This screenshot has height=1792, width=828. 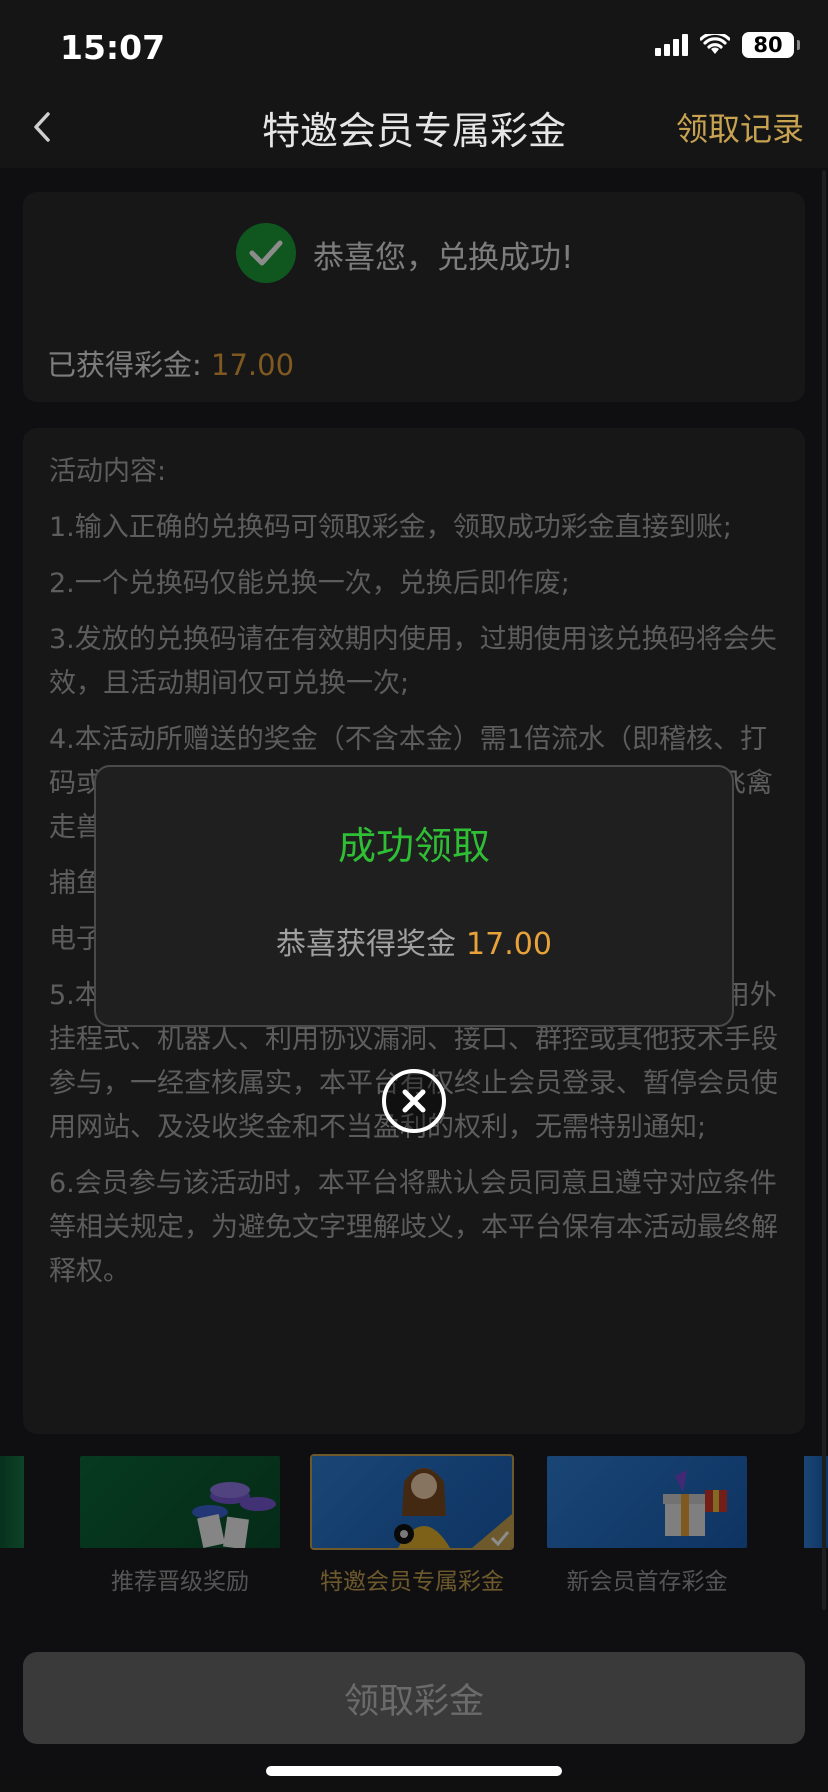 I want to click on battery-icon: 80, so click(x=771, y=45).